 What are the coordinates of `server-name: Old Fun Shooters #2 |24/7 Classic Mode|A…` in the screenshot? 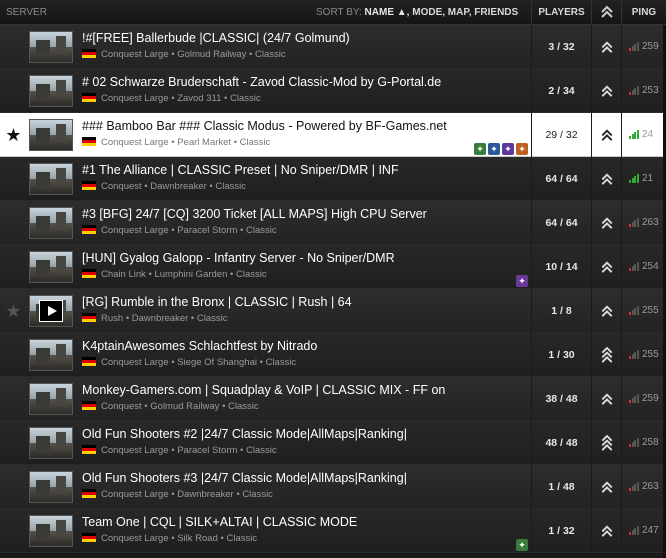 It's located at (244, 434).